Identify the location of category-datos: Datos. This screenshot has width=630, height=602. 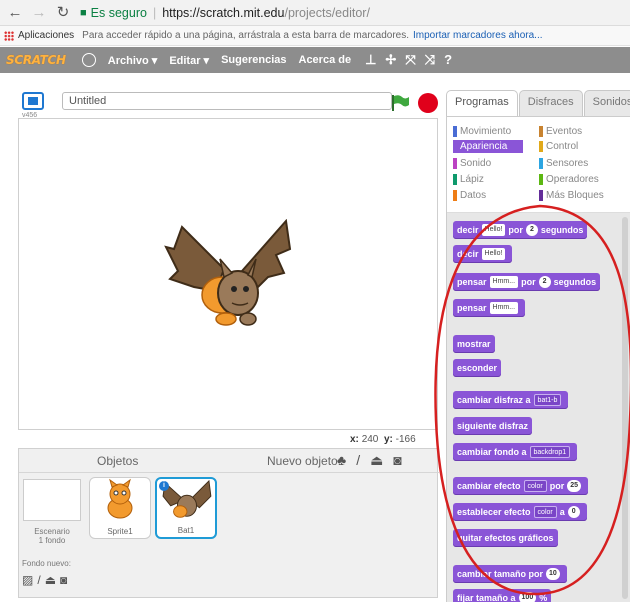
(469, 195).